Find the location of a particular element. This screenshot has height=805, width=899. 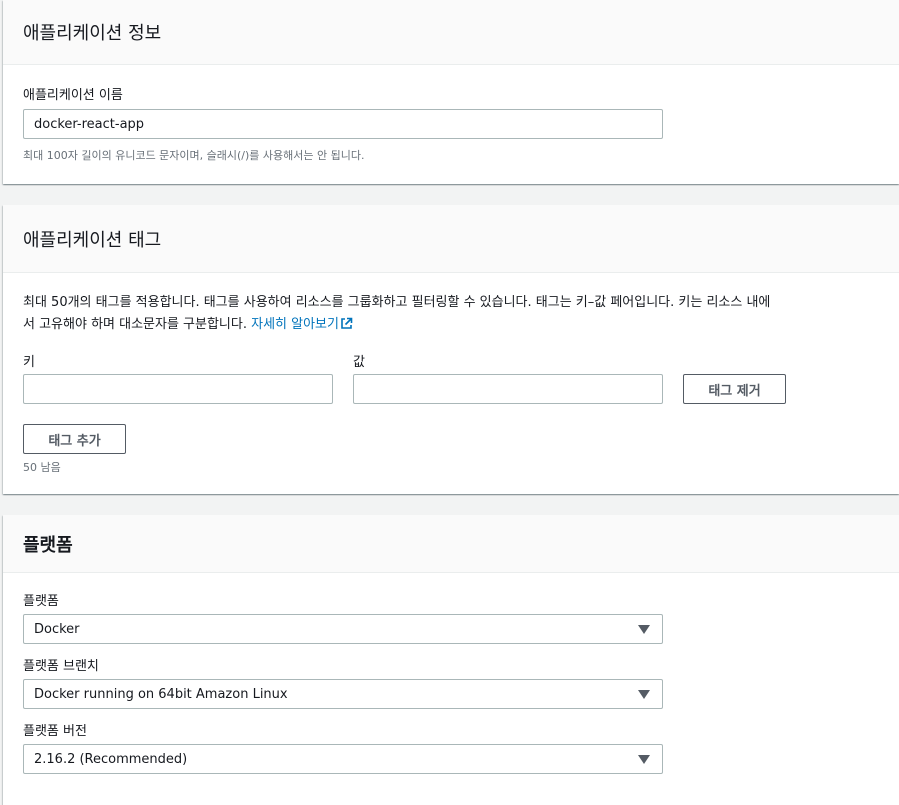

platform-selected-value: Docker is located at coordinates (57, 629).